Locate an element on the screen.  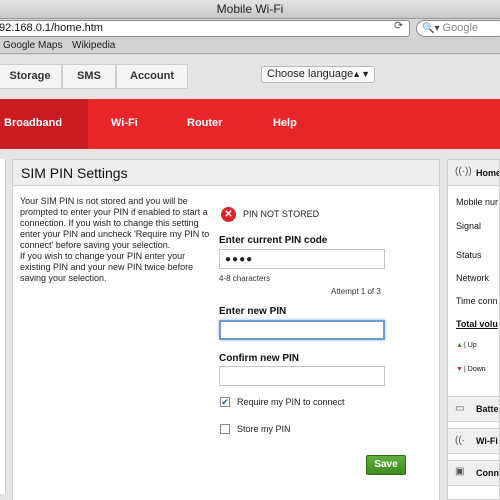
bookmarks-bar: Google Maps Wikipedia is located at coordinates (250, 46).